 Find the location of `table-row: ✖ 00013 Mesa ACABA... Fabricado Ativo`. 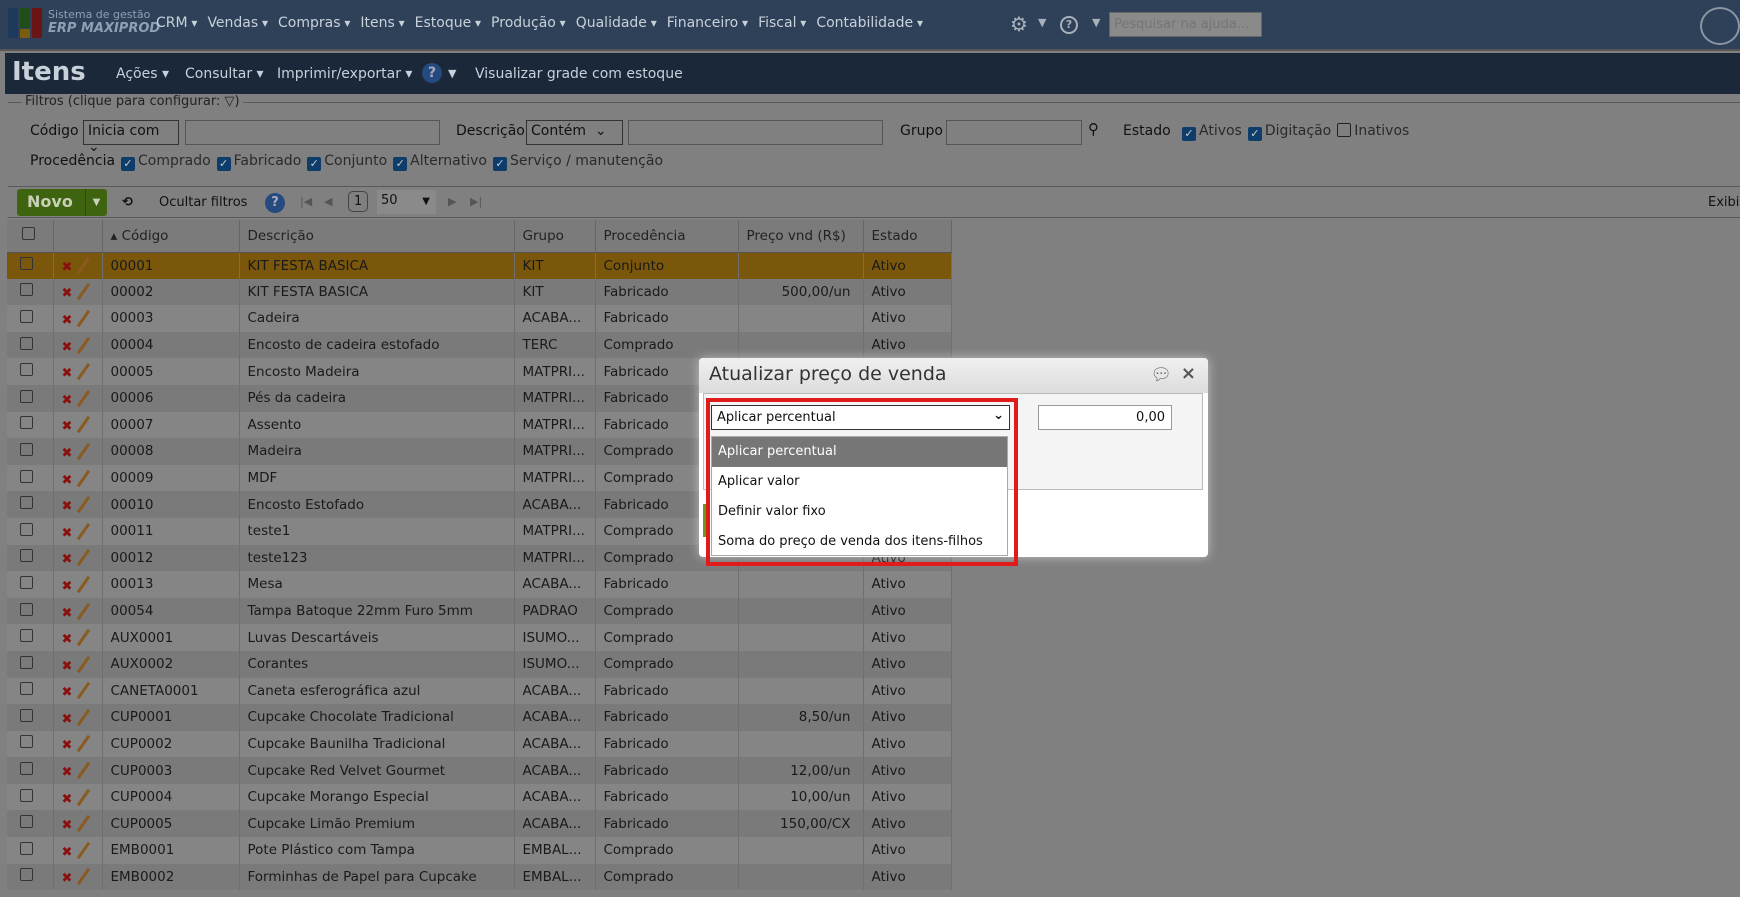

table-row: ✖ 00013 Mesa ACABA... Fabricado Ativo is located at coordinates (479, 584).